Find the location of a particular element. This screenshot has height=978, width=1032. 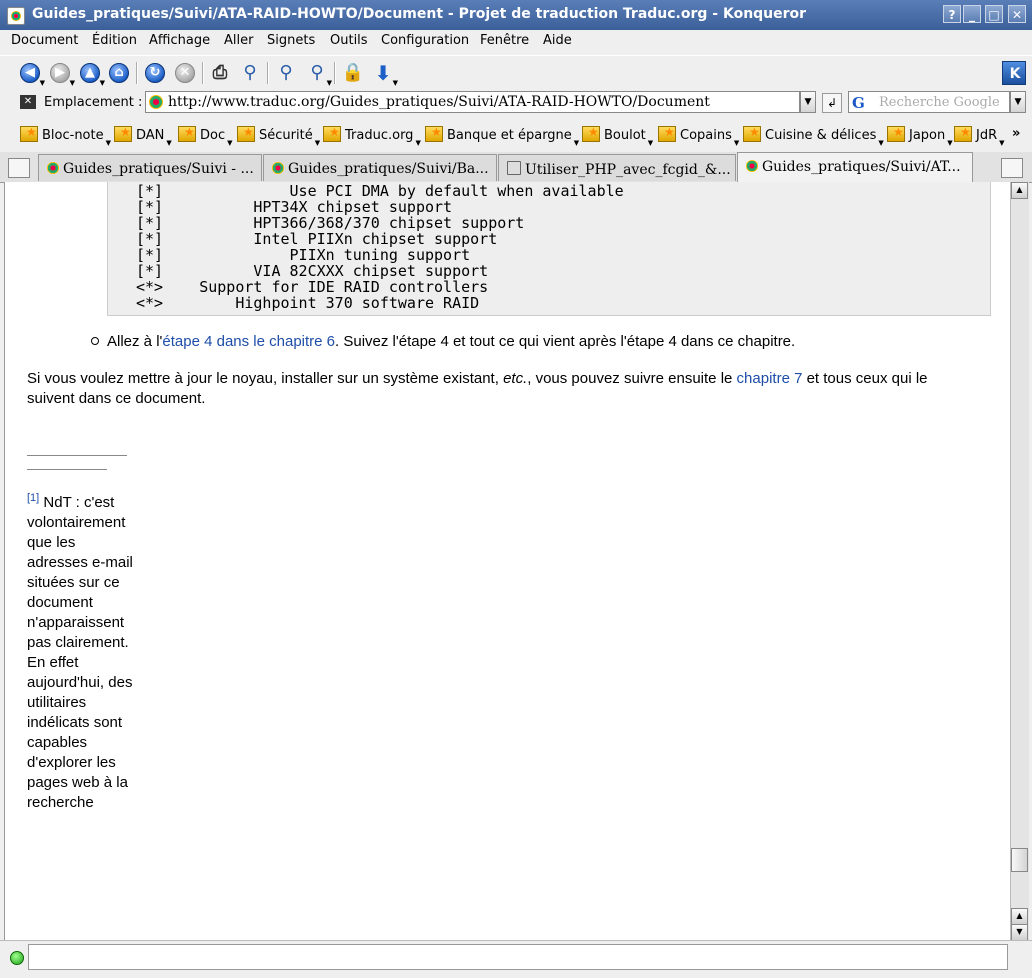

circle-bullet-icon is located at coordinates (95, 341).